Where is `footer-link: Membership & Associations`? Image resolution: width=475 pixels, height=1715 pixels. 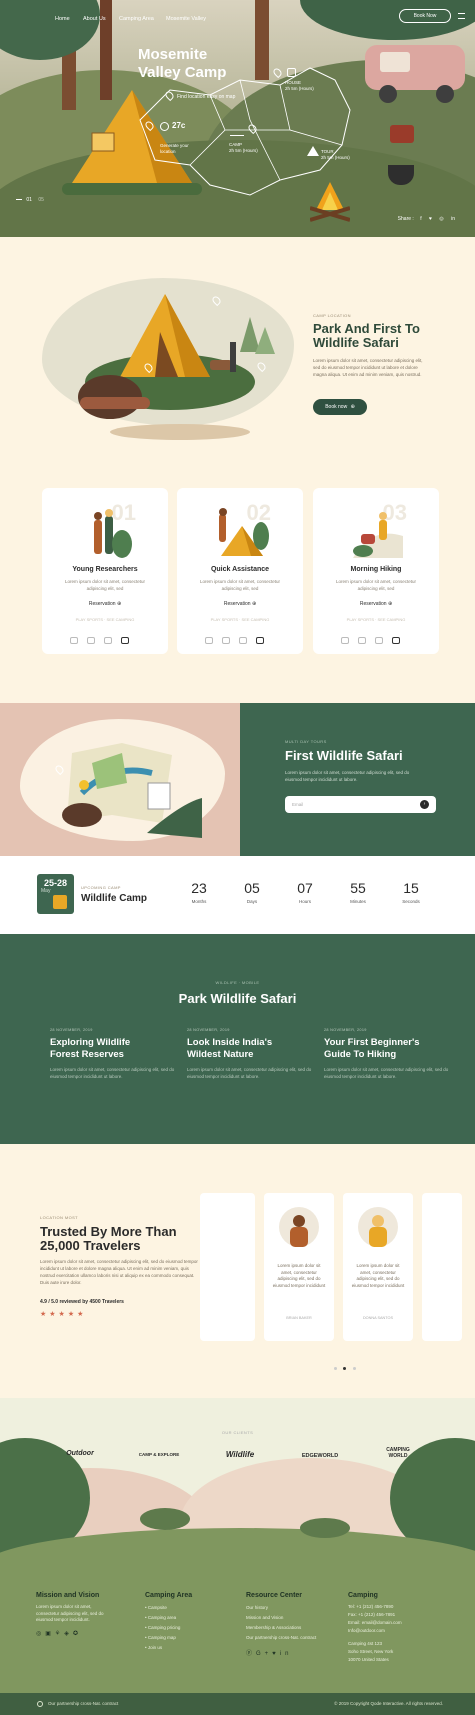 footer-link: Membership & Associations is located at coordinates (291, 1627).